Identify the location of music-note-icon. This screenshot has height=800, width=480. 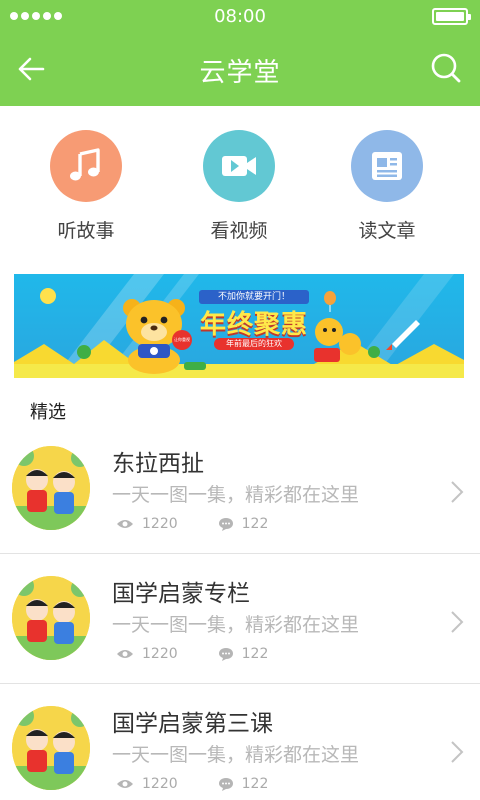
(85, 164).